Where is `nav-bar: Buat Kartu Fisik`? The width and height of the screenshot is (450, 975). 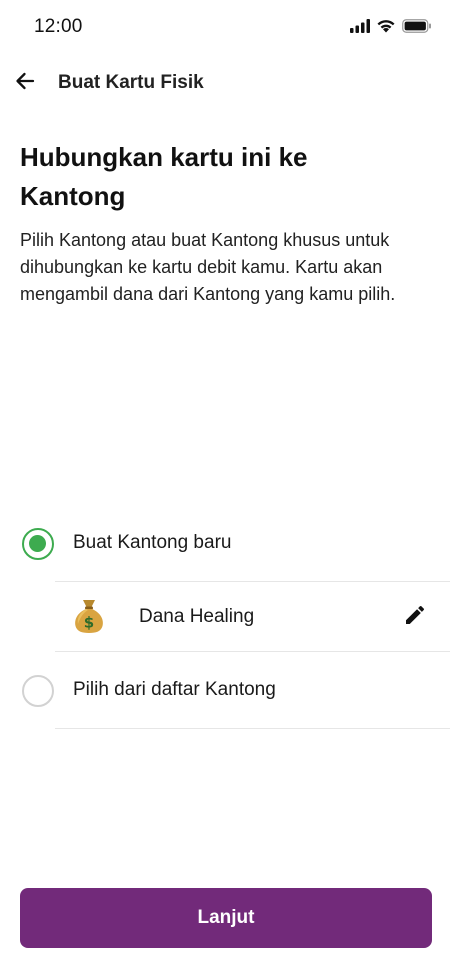
nav-bar: Buat Kartu Fisik is located at coordinates (225, 83).